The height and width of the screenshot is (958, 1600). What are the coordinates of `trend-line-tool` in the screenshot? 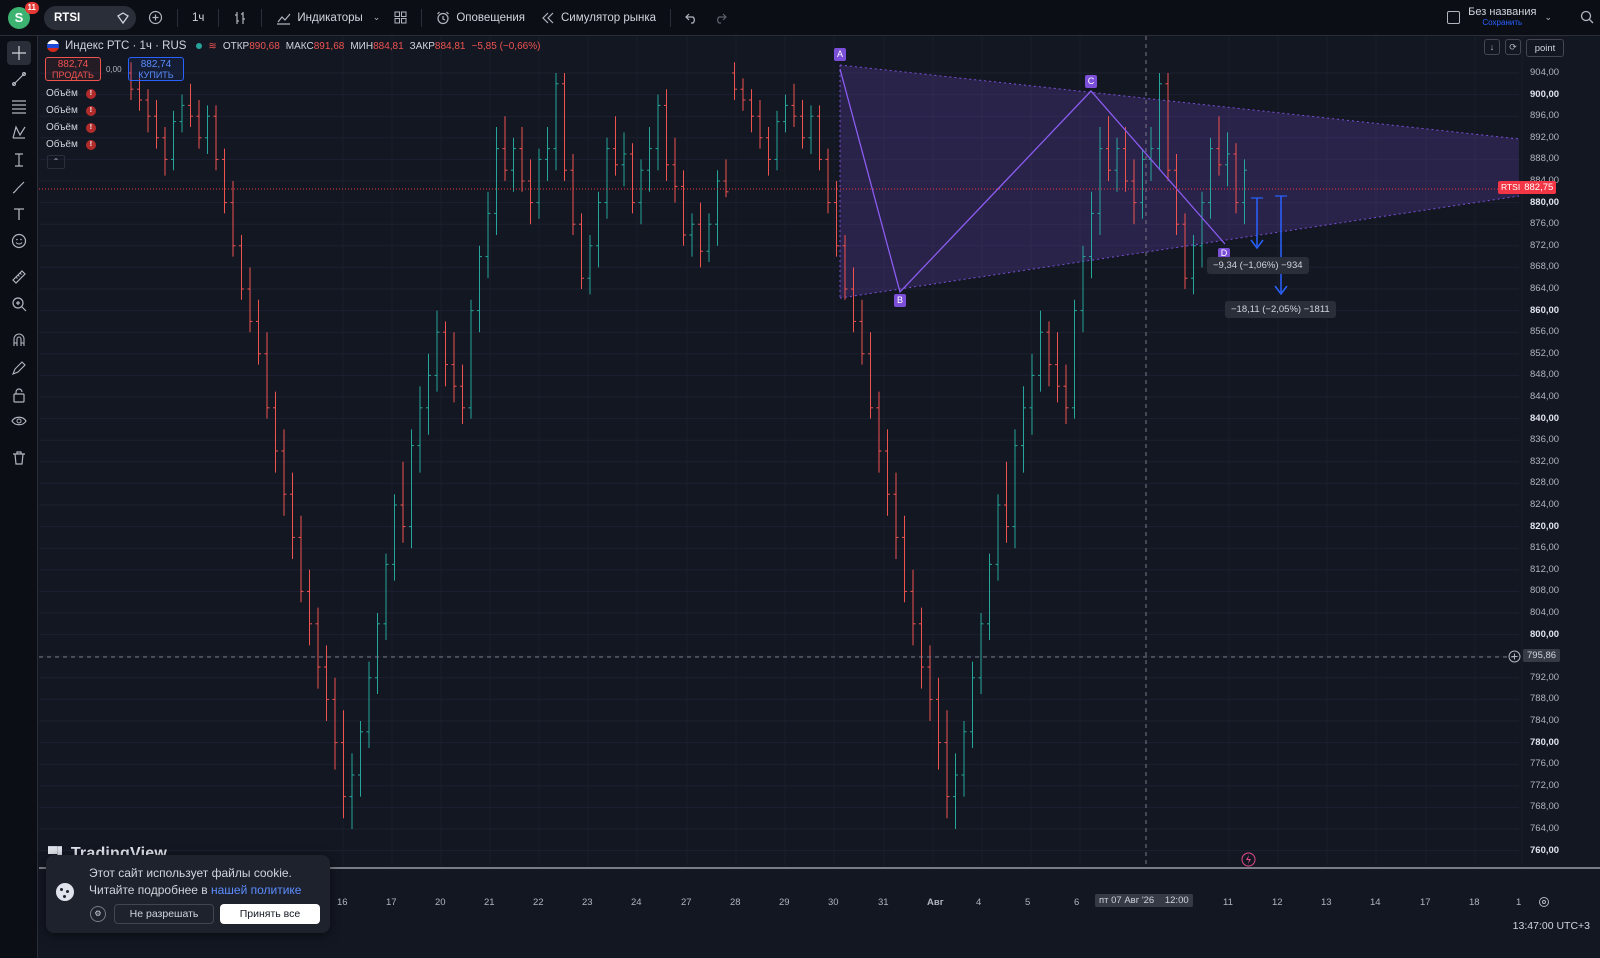 It's located at (19, 79).